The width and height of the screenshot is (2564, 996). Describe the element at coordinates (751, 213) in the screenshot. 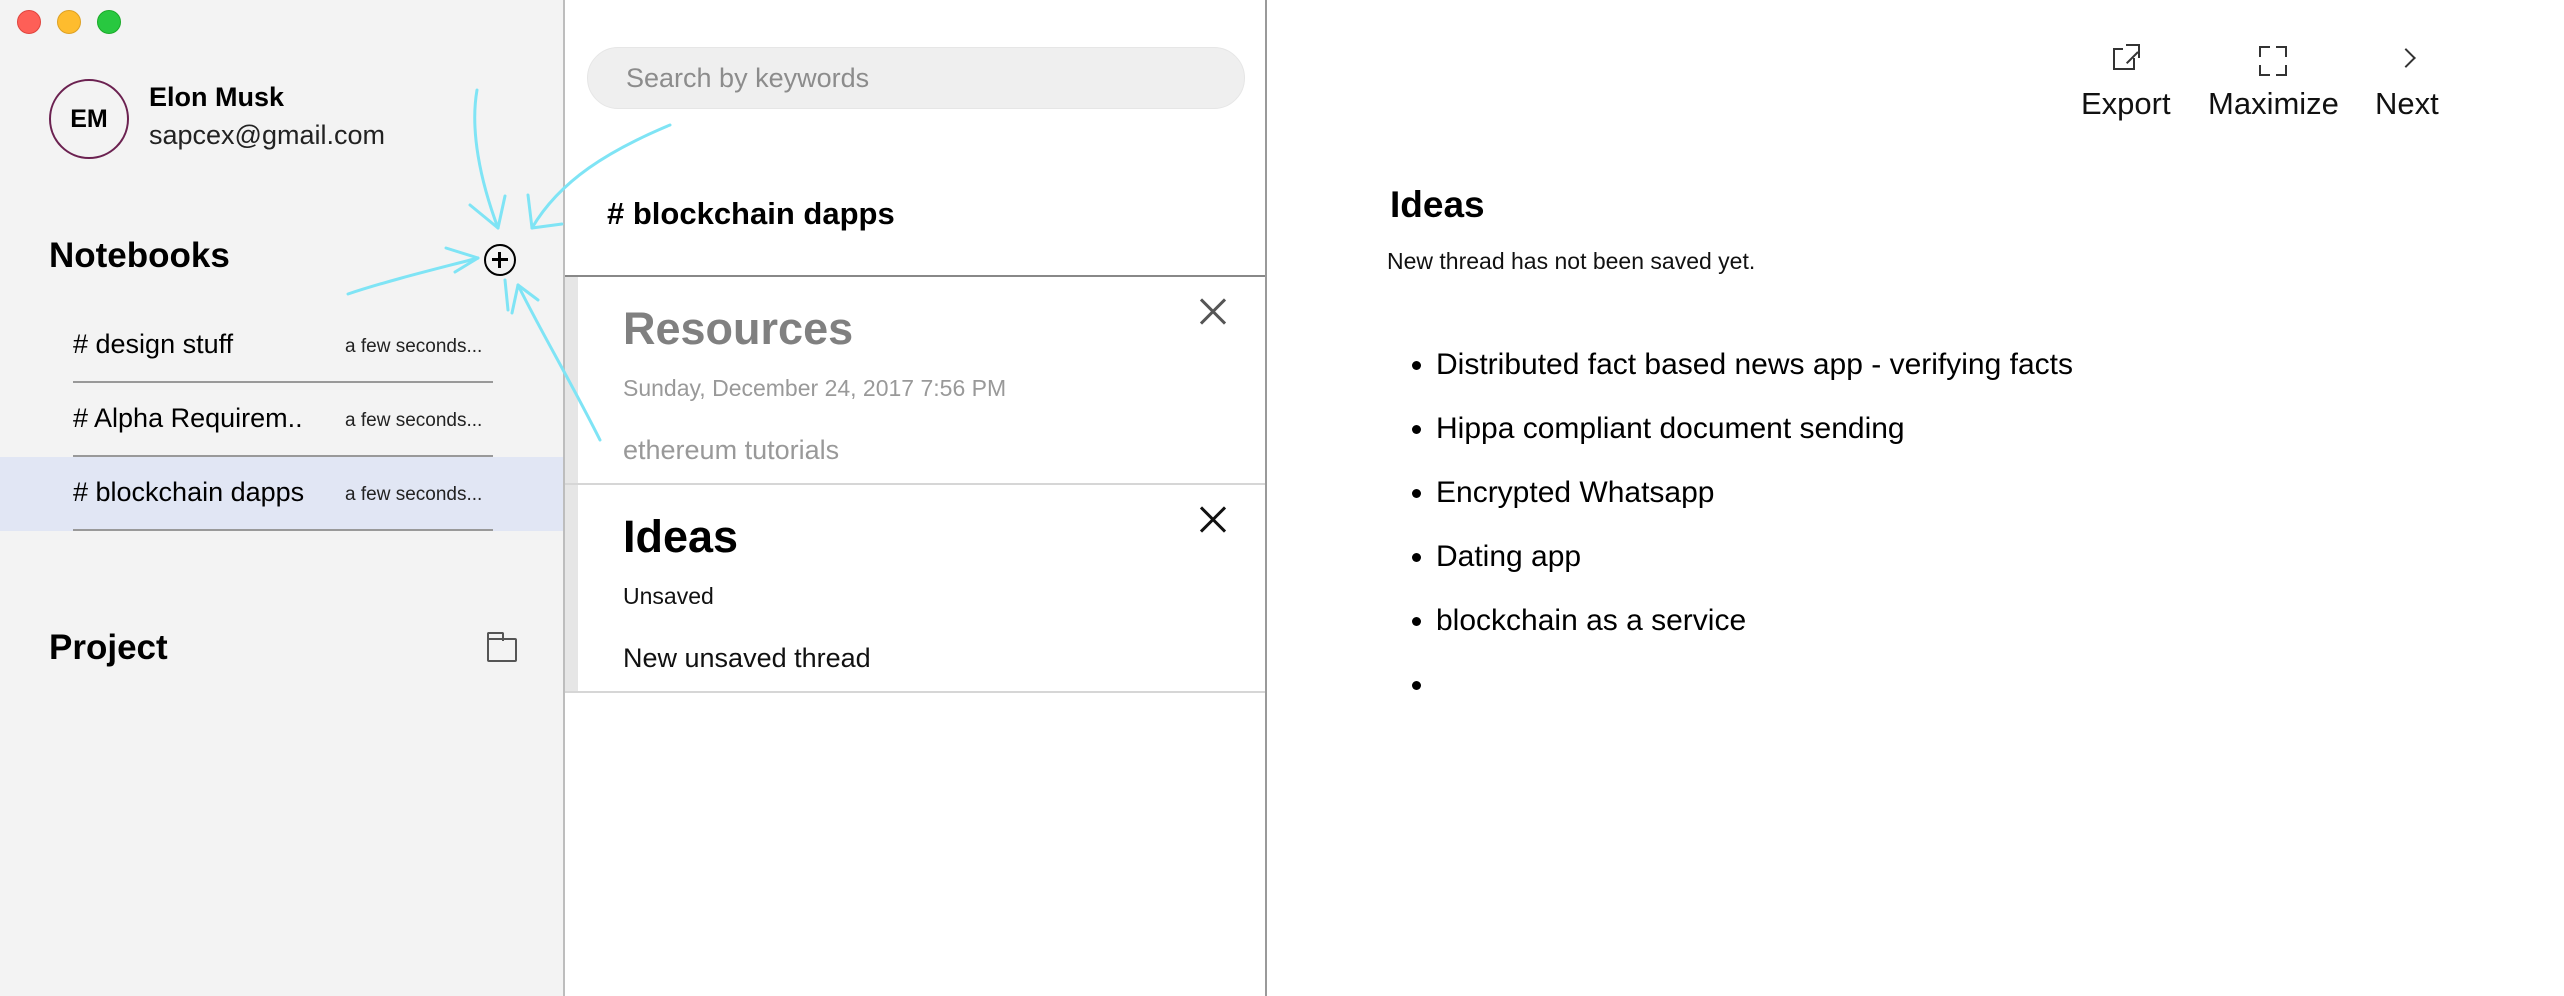

I see `notebook-heading: # blockchain dapps` at that location.